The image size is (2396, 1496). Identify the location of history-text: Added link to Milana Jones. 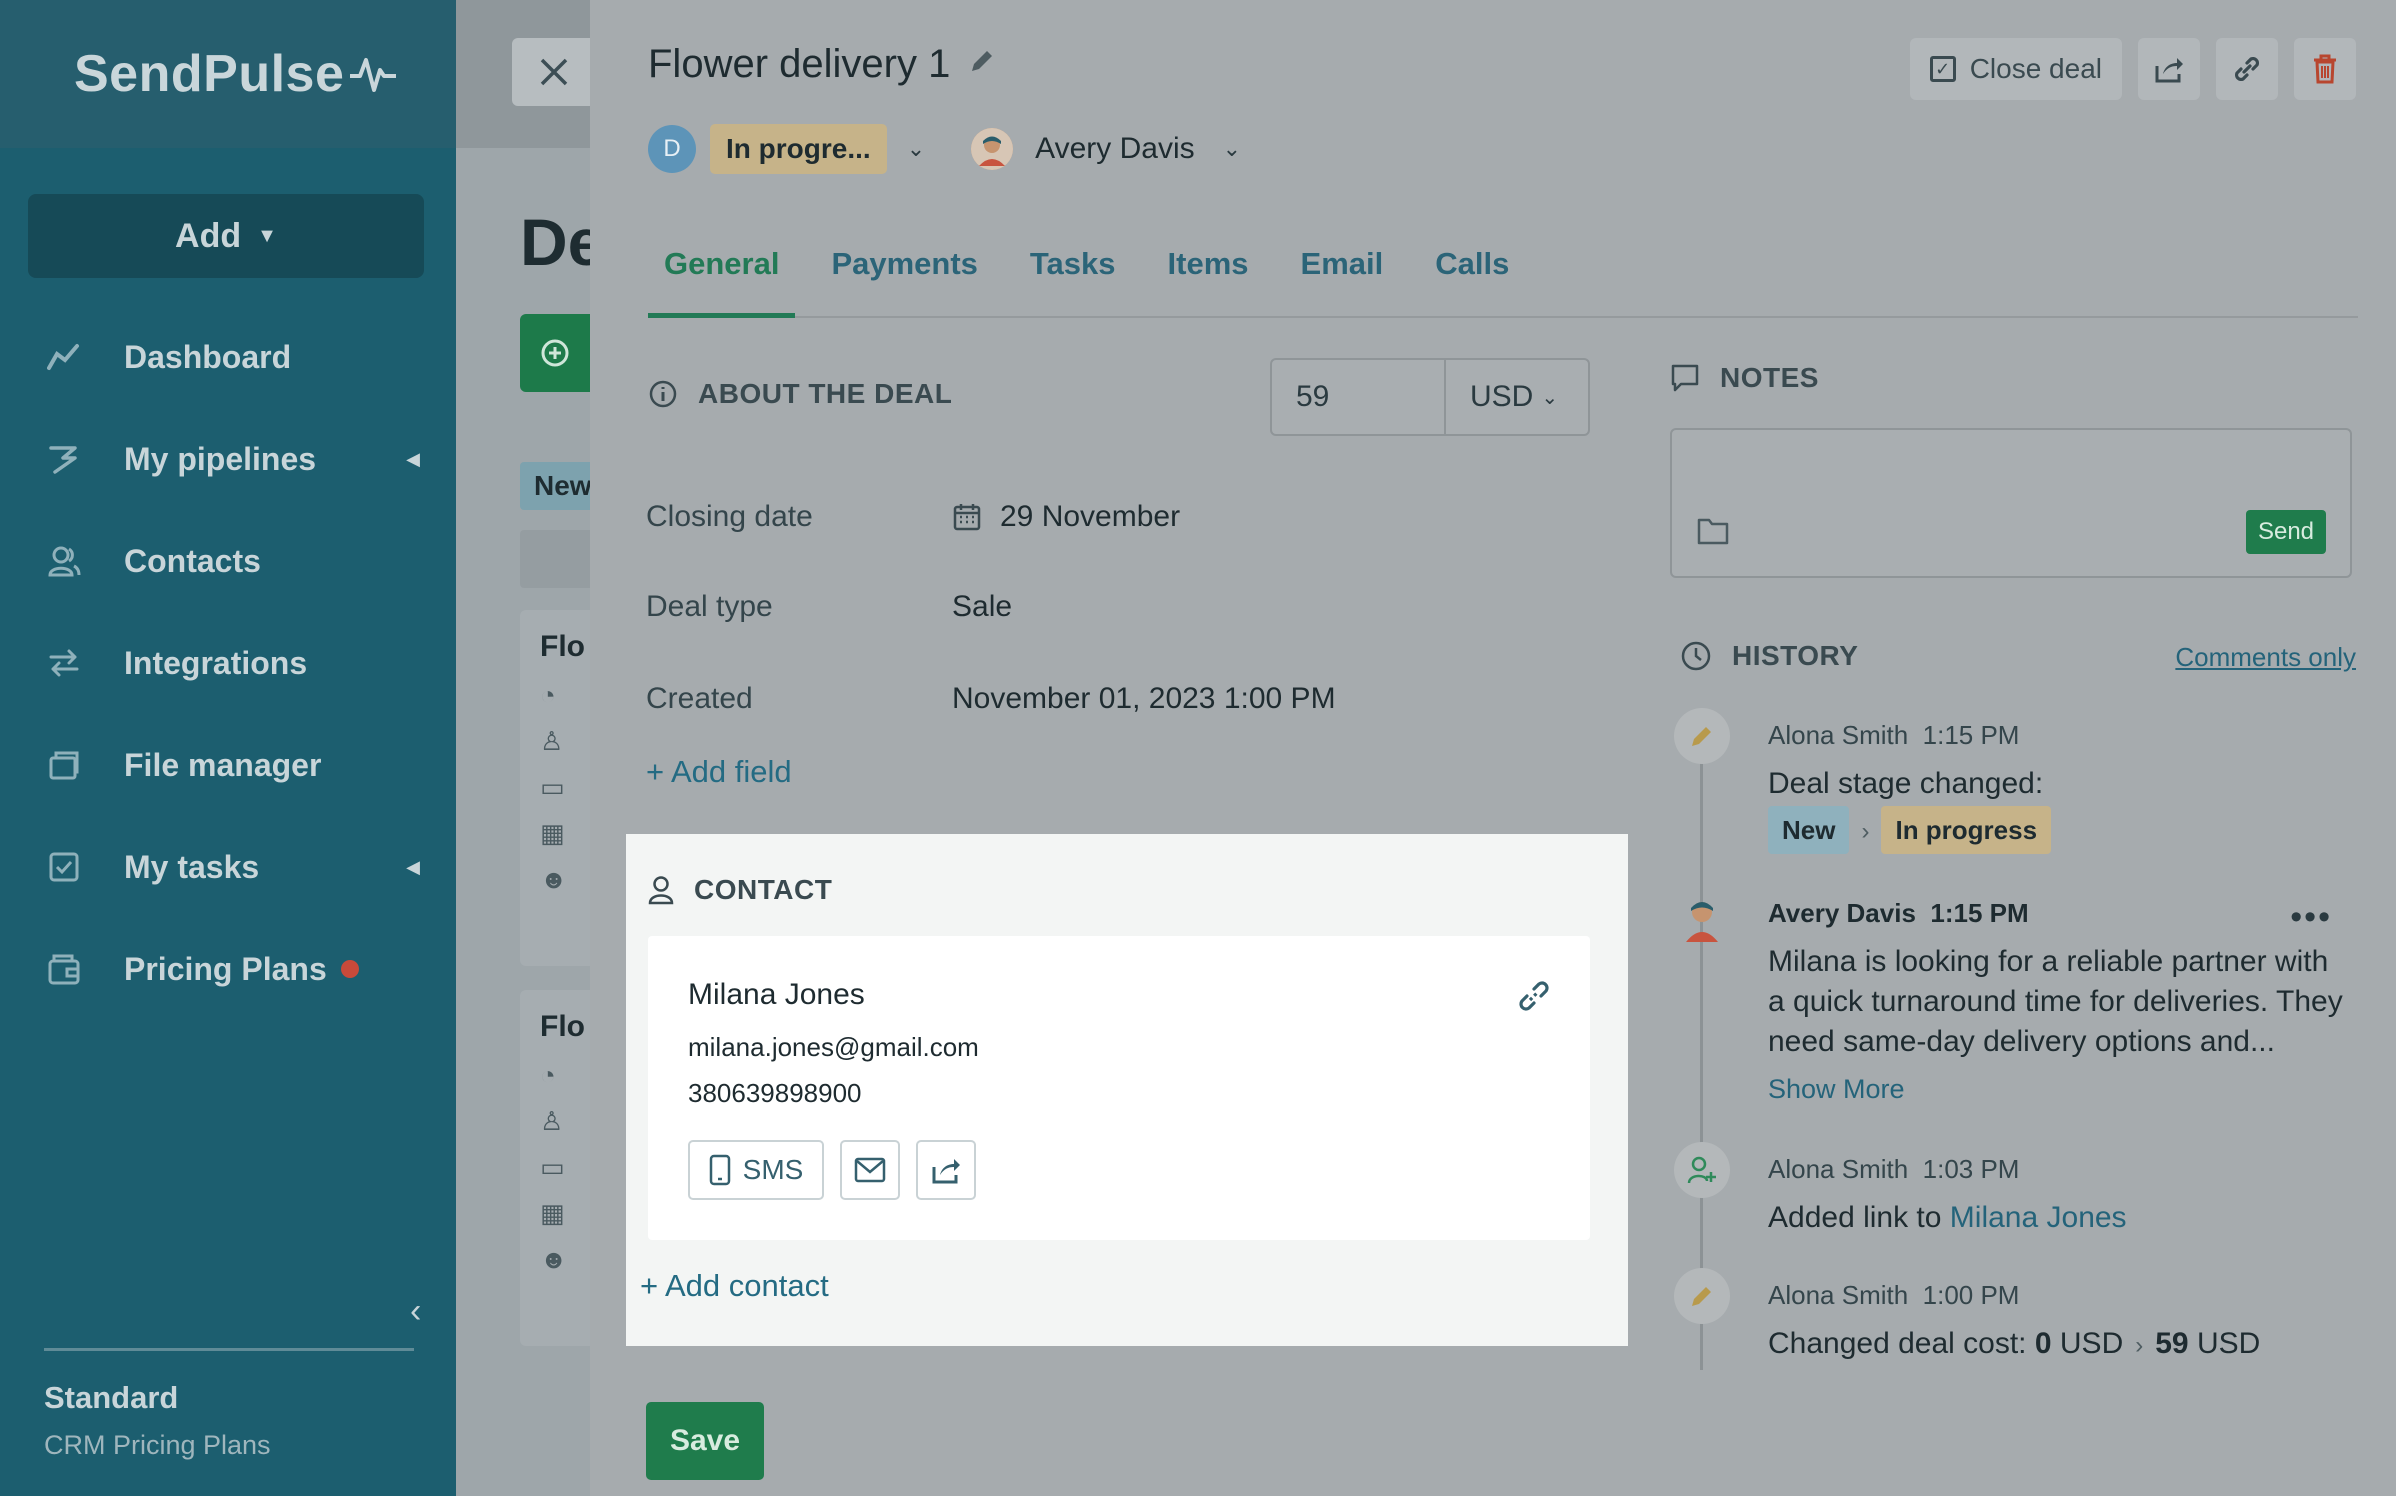
(1947, 1218).